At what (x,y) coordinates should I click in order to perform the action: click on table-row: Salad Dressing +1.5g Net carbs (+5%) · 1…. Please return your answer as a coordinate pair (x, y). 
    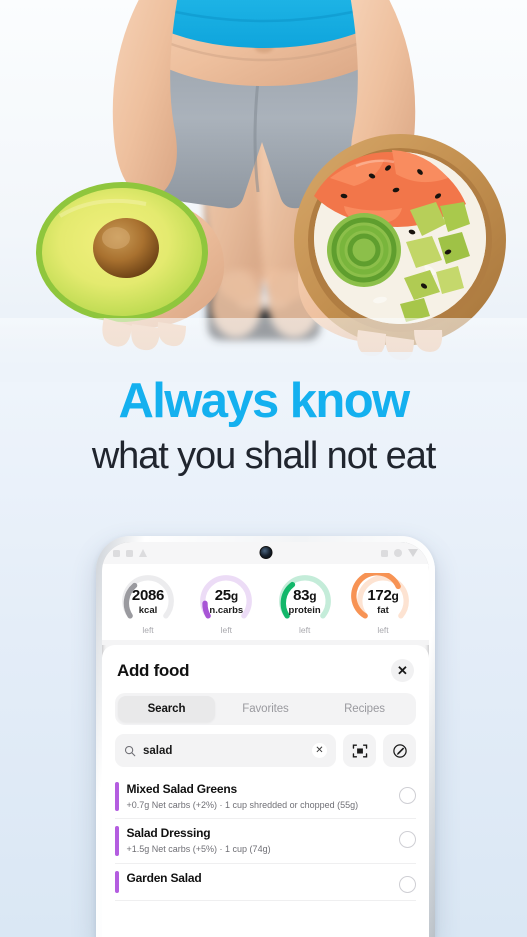
    Looking at the image, I should click on (265, 841).